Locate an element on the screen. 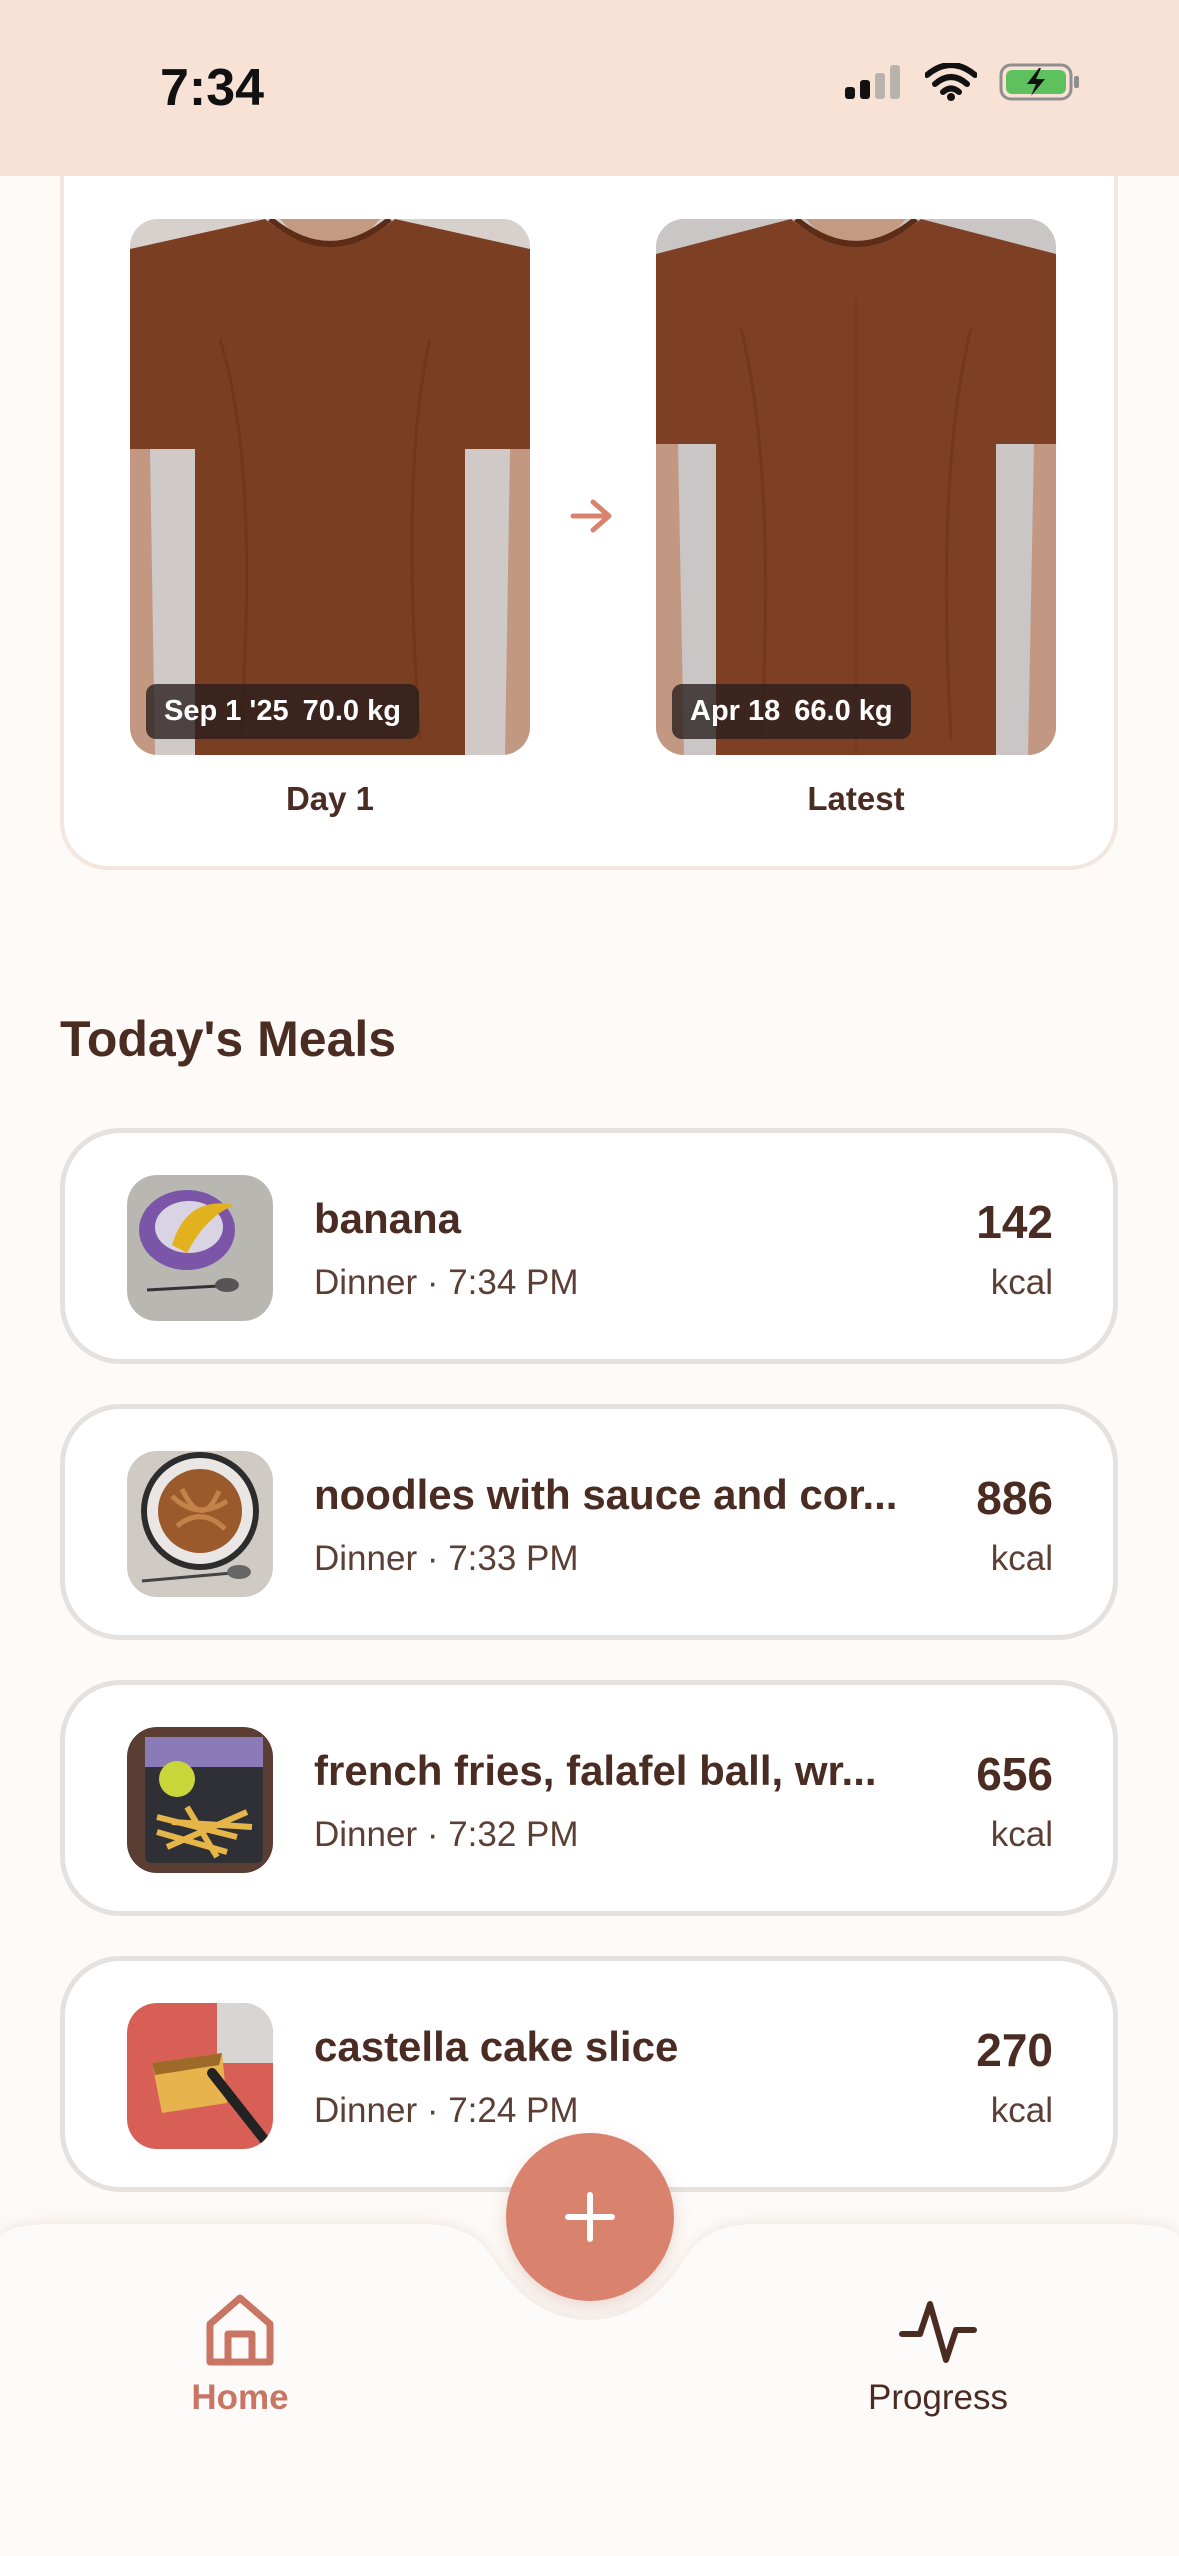  meal-card: banana Dinner · 7:34 PM 142 kcal is located at coordinates (589, 1246).